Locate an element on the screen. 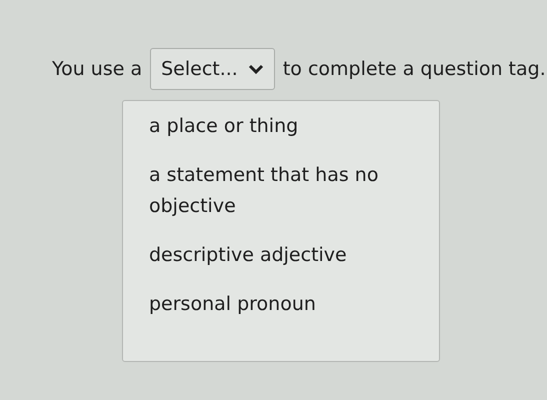  dropdown-option: personal pronoun is located at coordinates (274, 304).